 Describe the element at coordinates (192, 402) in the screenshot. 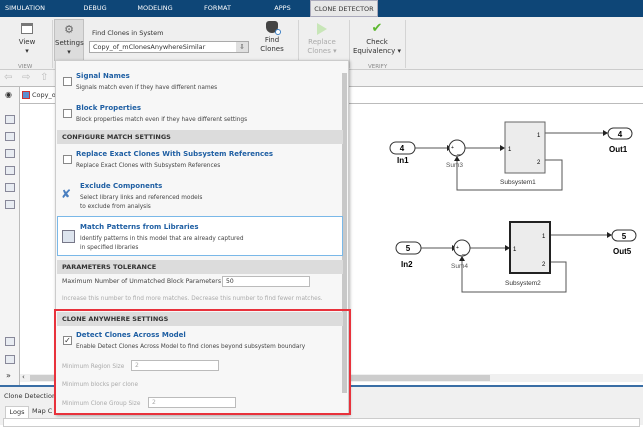

I see `min-group-input: 2` at that location.